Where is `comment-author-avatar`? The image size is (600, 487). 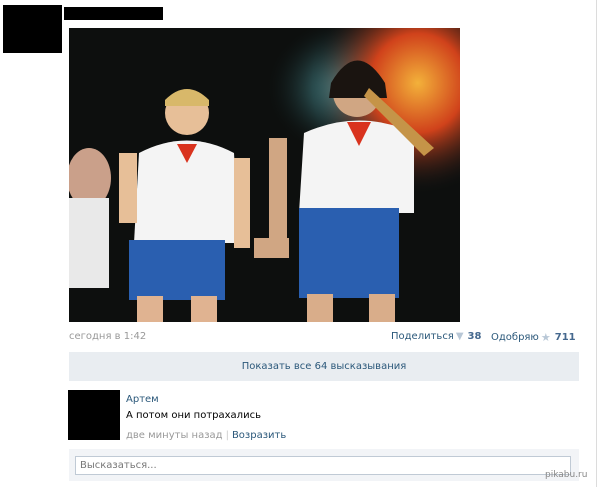
comment-author-avatar is located at coordinates (94, 415).